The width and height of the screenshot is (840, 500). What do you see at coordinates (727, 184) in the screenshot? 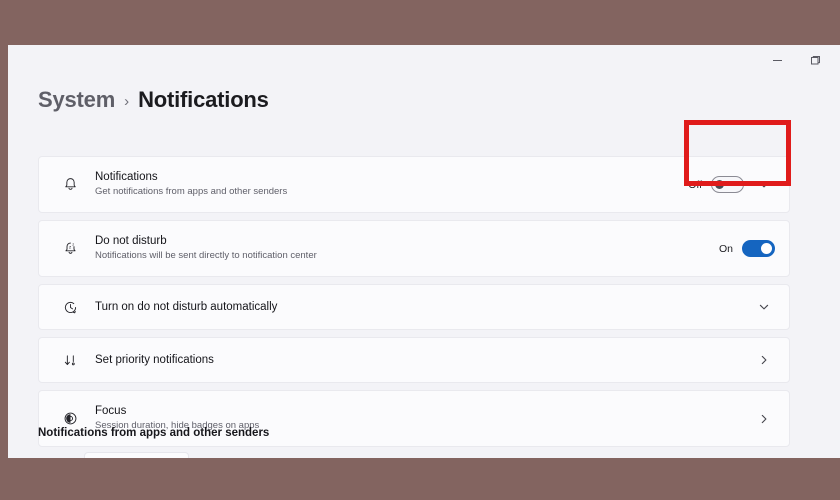
I see `notifications-toggle` at bounding box center [727, 184].